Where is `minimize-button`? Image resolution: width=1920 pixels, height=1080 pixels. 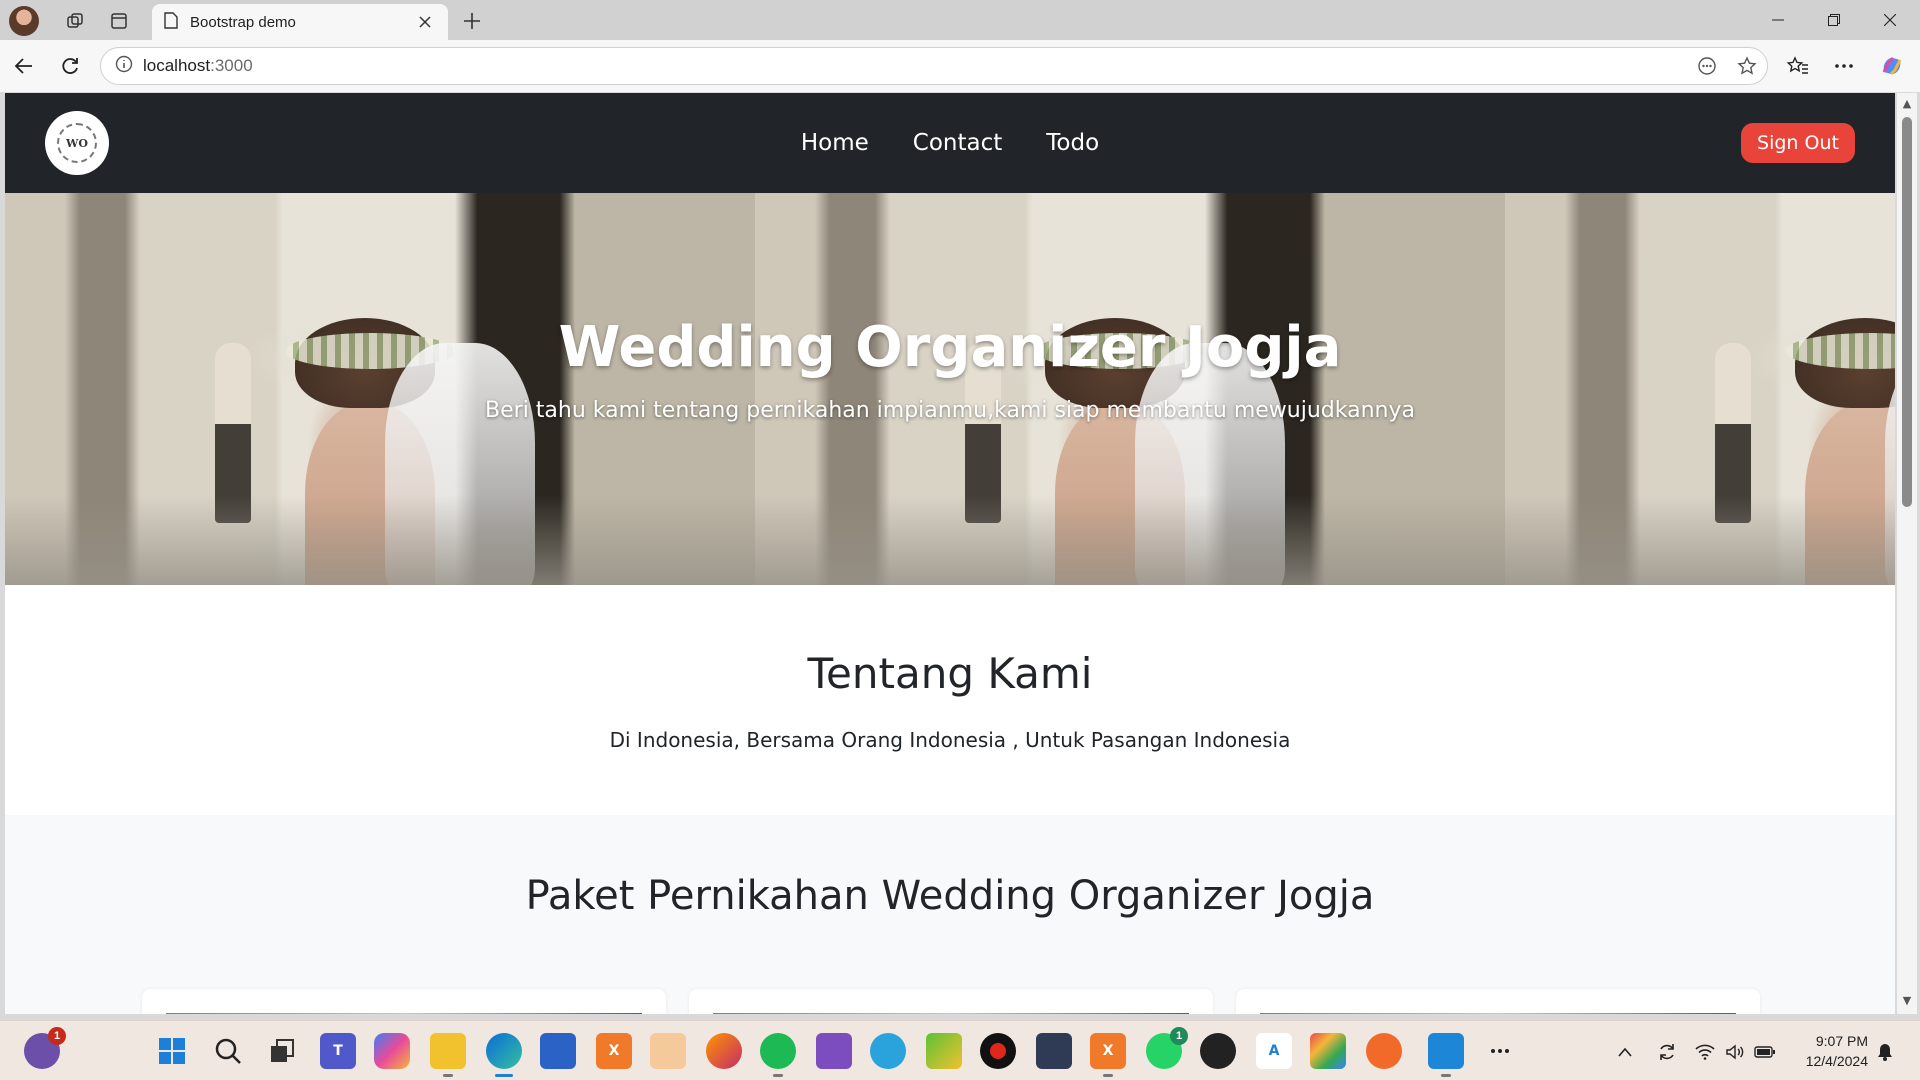
minimize-button is located at coordinates (1778, 20).